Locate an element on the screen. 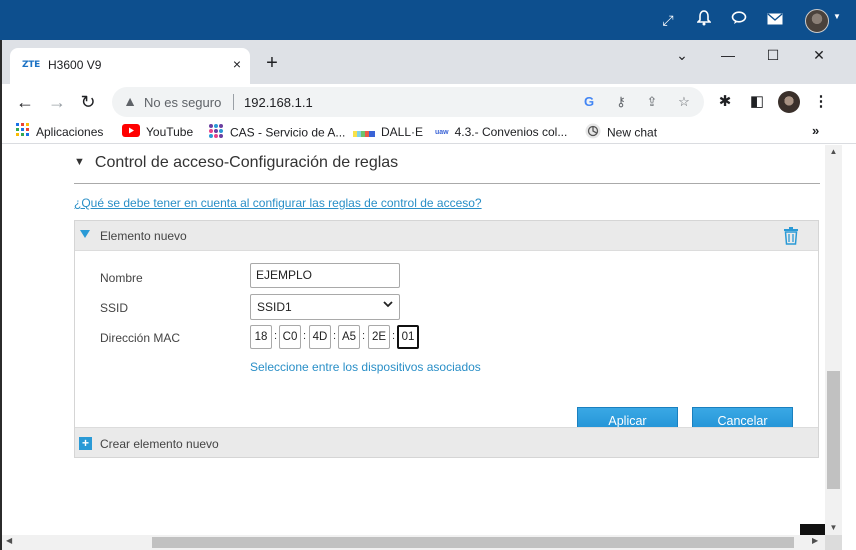  warning-icon: ▲ is located at coordinates (130, 101).